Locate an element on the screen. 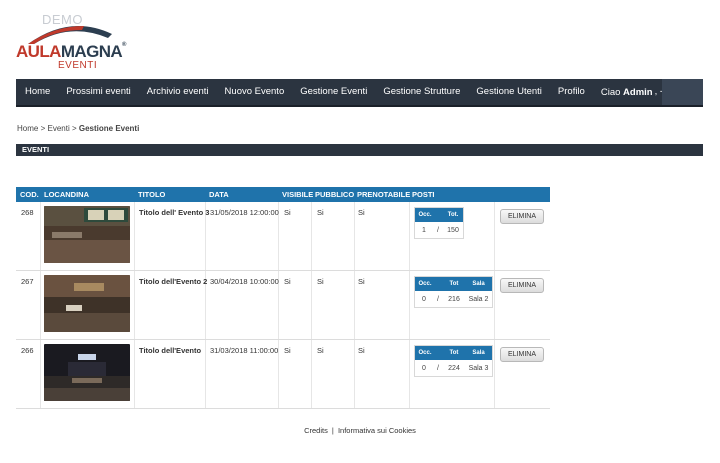 Image resolution: width=720 pixels, height=463 pixels. cell-titolo: Titolo dell'Evento is located at coordinates (170, 350).